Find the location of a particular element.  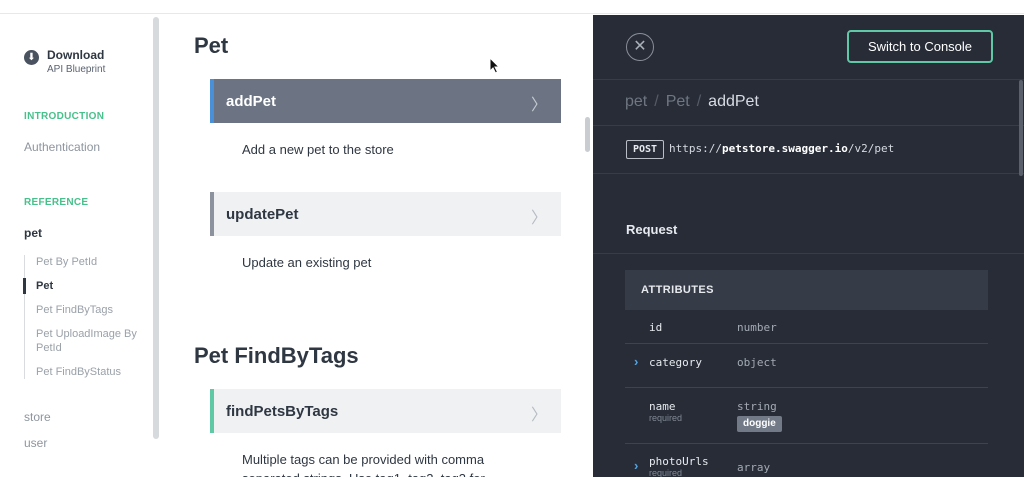

attributes-header: ATTRIBUTES is located at coordinates (806, 290).